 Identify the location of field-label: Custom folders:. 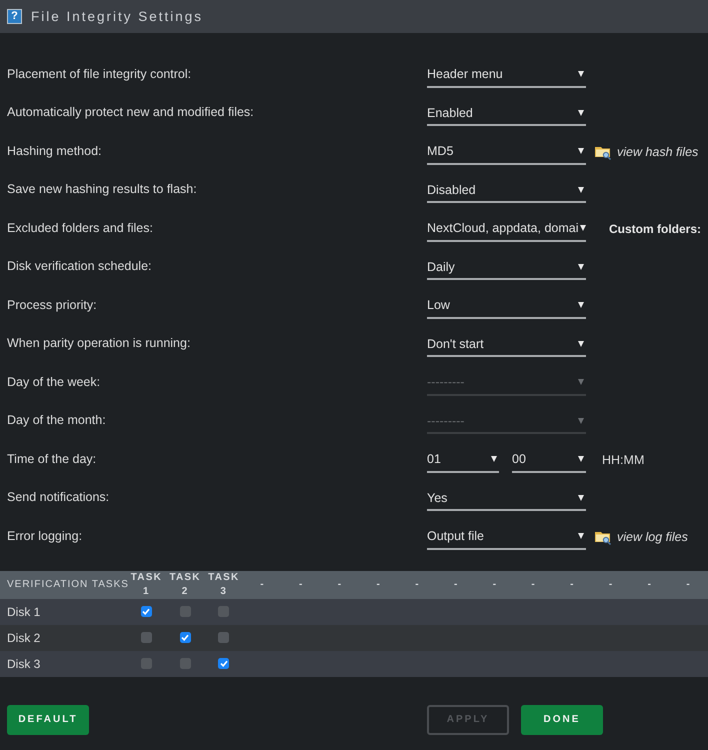
(655, 229).